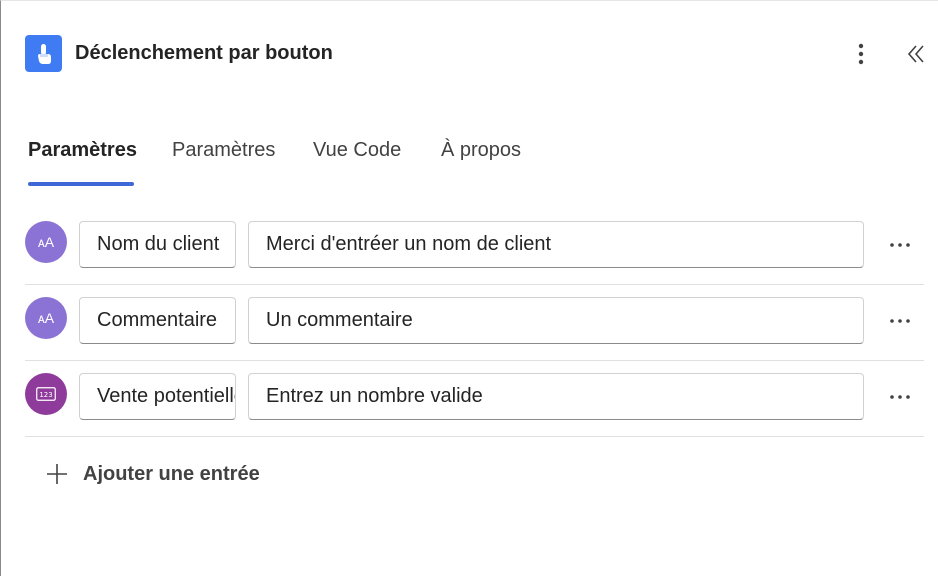 The width and height of the screenshot is (938, 576). Describe the element at coordinates (81, 184) in the screenshot. I see `active-tab-indicator` at that location.